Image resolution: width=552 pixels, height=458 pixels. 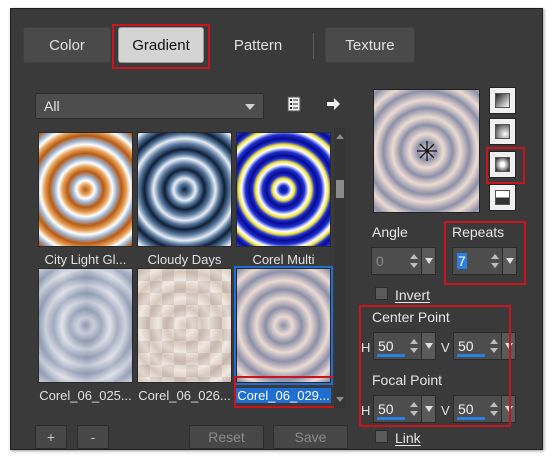 What do you see at coordinates (283, 259) in the screenshot?
I see `gallery-item-label: Corel Multi` at bounding box center [283, 259].